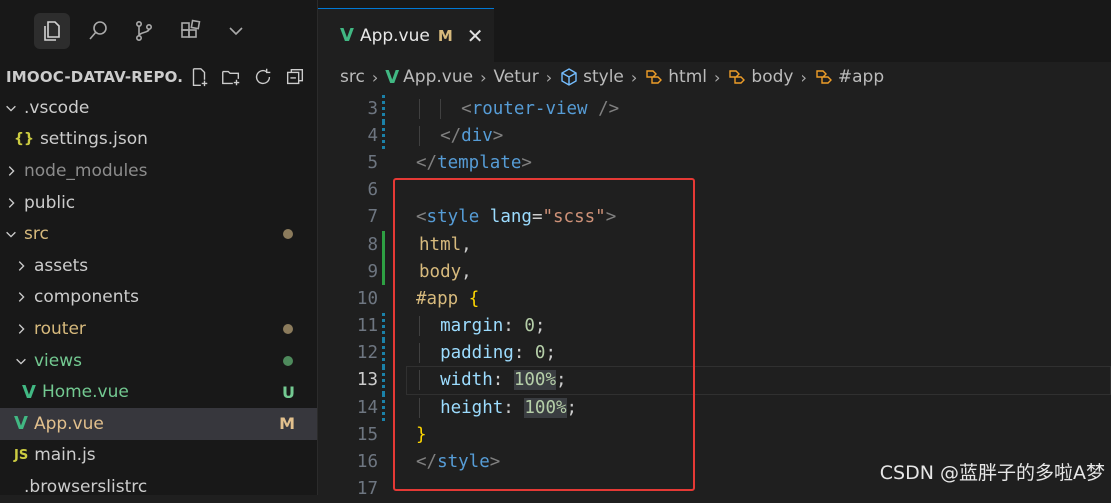 This screenshot has width=1111, height=503. I want to click on tree-item-label: assets, so click(61, 265).